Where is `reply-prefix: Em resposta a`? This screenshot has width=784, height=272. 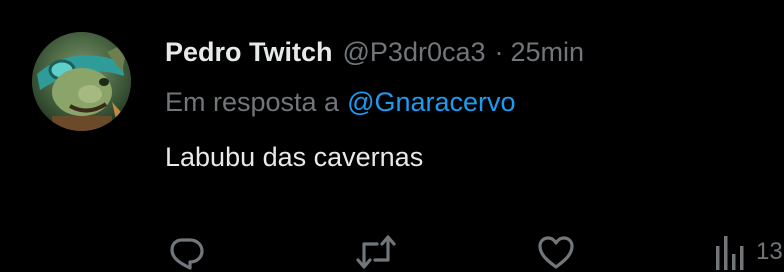 reply-prefix: Em resposta a is located at coordinates (252, 101).